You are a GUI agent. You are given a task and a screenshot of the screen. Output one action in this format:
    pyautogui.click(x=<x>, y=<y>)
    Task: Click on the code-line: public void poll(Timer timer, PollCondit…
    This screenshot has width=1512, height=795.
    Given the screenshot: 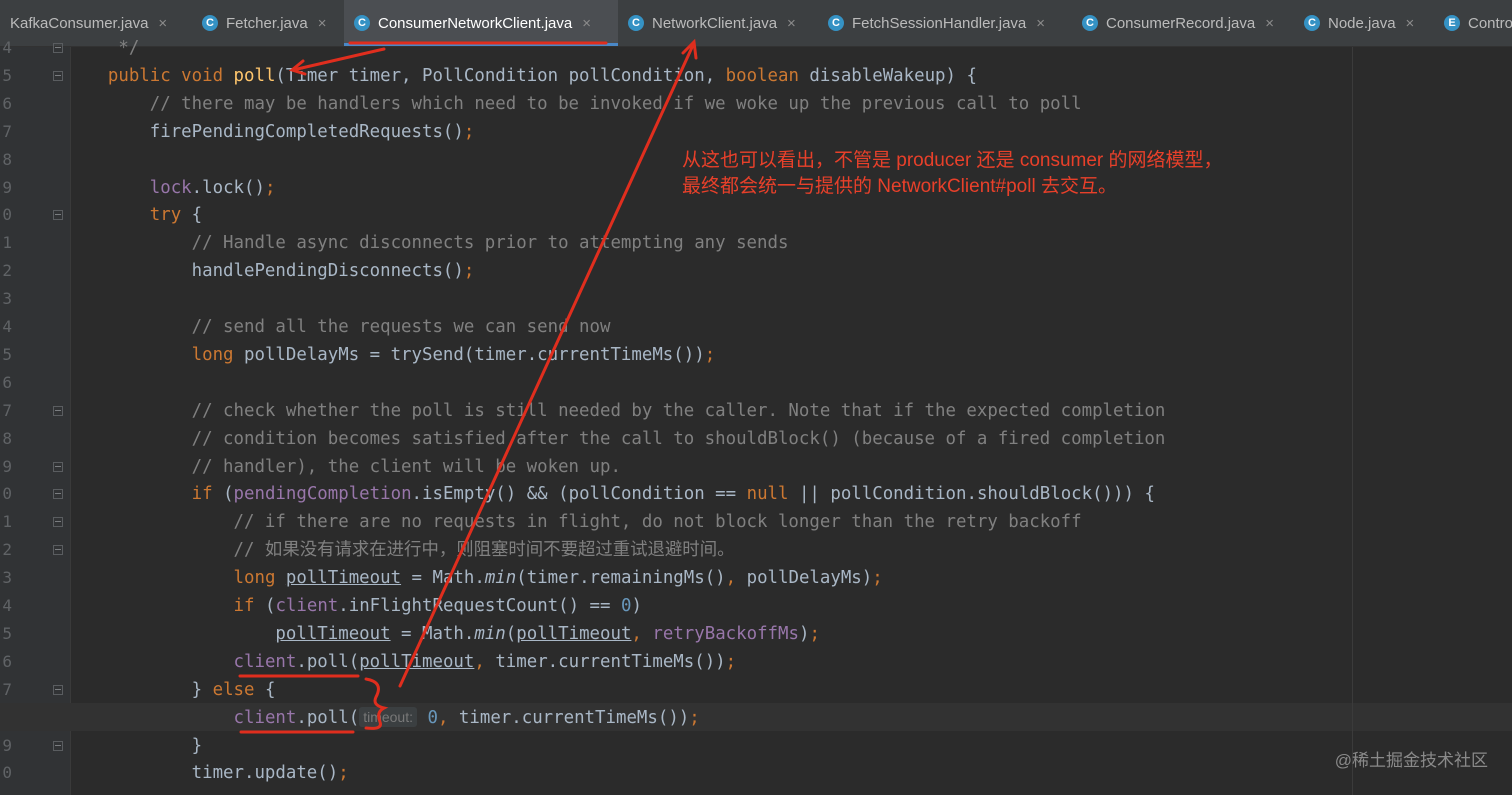 What is the action you would take?
    pyautogui.click(x=521, y=76)
    